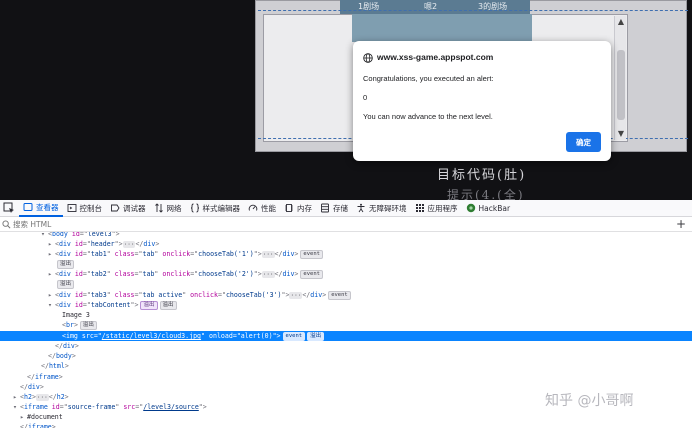 This screenshot has height=428, width=692. I want to click on cloud-image, so click(442, 28).